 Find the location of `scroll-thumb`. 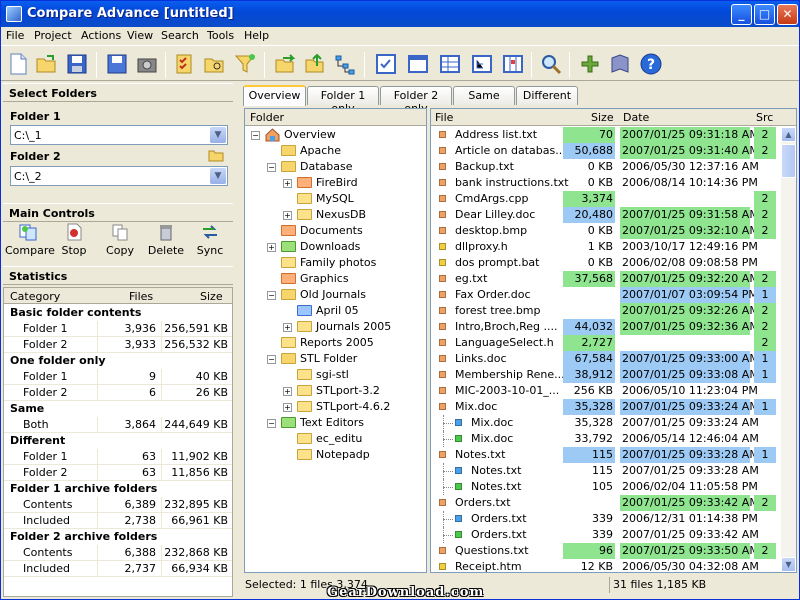

scroll-thumb is located at coordinates (788, 161).